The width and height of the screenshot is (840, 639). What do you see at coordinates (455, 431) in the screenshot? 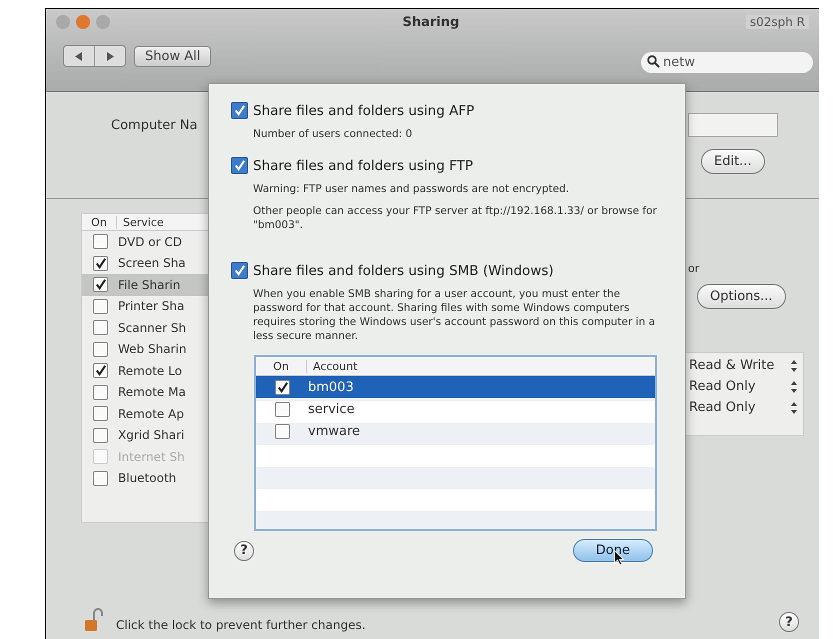
I see `account-row: vmware` at bounding box center [455, 431].